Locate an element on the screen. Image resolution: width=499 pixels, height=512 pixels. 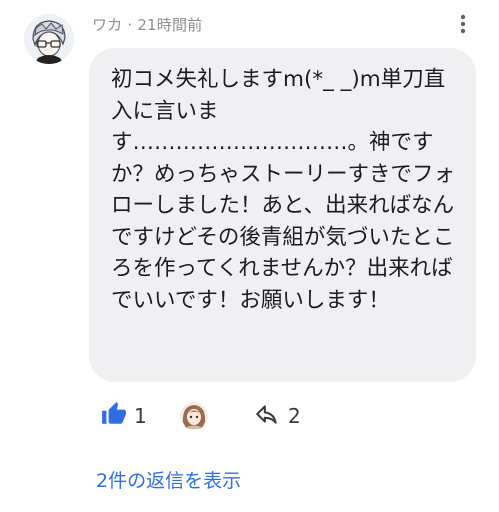
like-button: 1 is located at coordinates (124, 416).